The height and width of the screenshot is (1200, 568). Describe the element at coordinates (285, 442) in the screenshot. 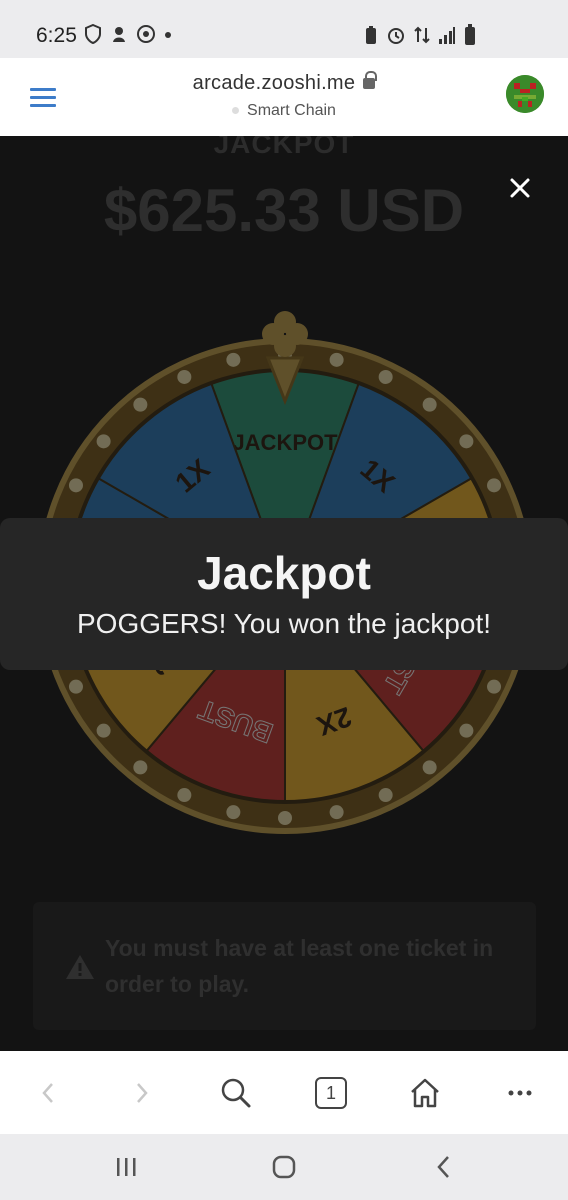

I see `wheel-segment-label: JACKPOT` at that location.